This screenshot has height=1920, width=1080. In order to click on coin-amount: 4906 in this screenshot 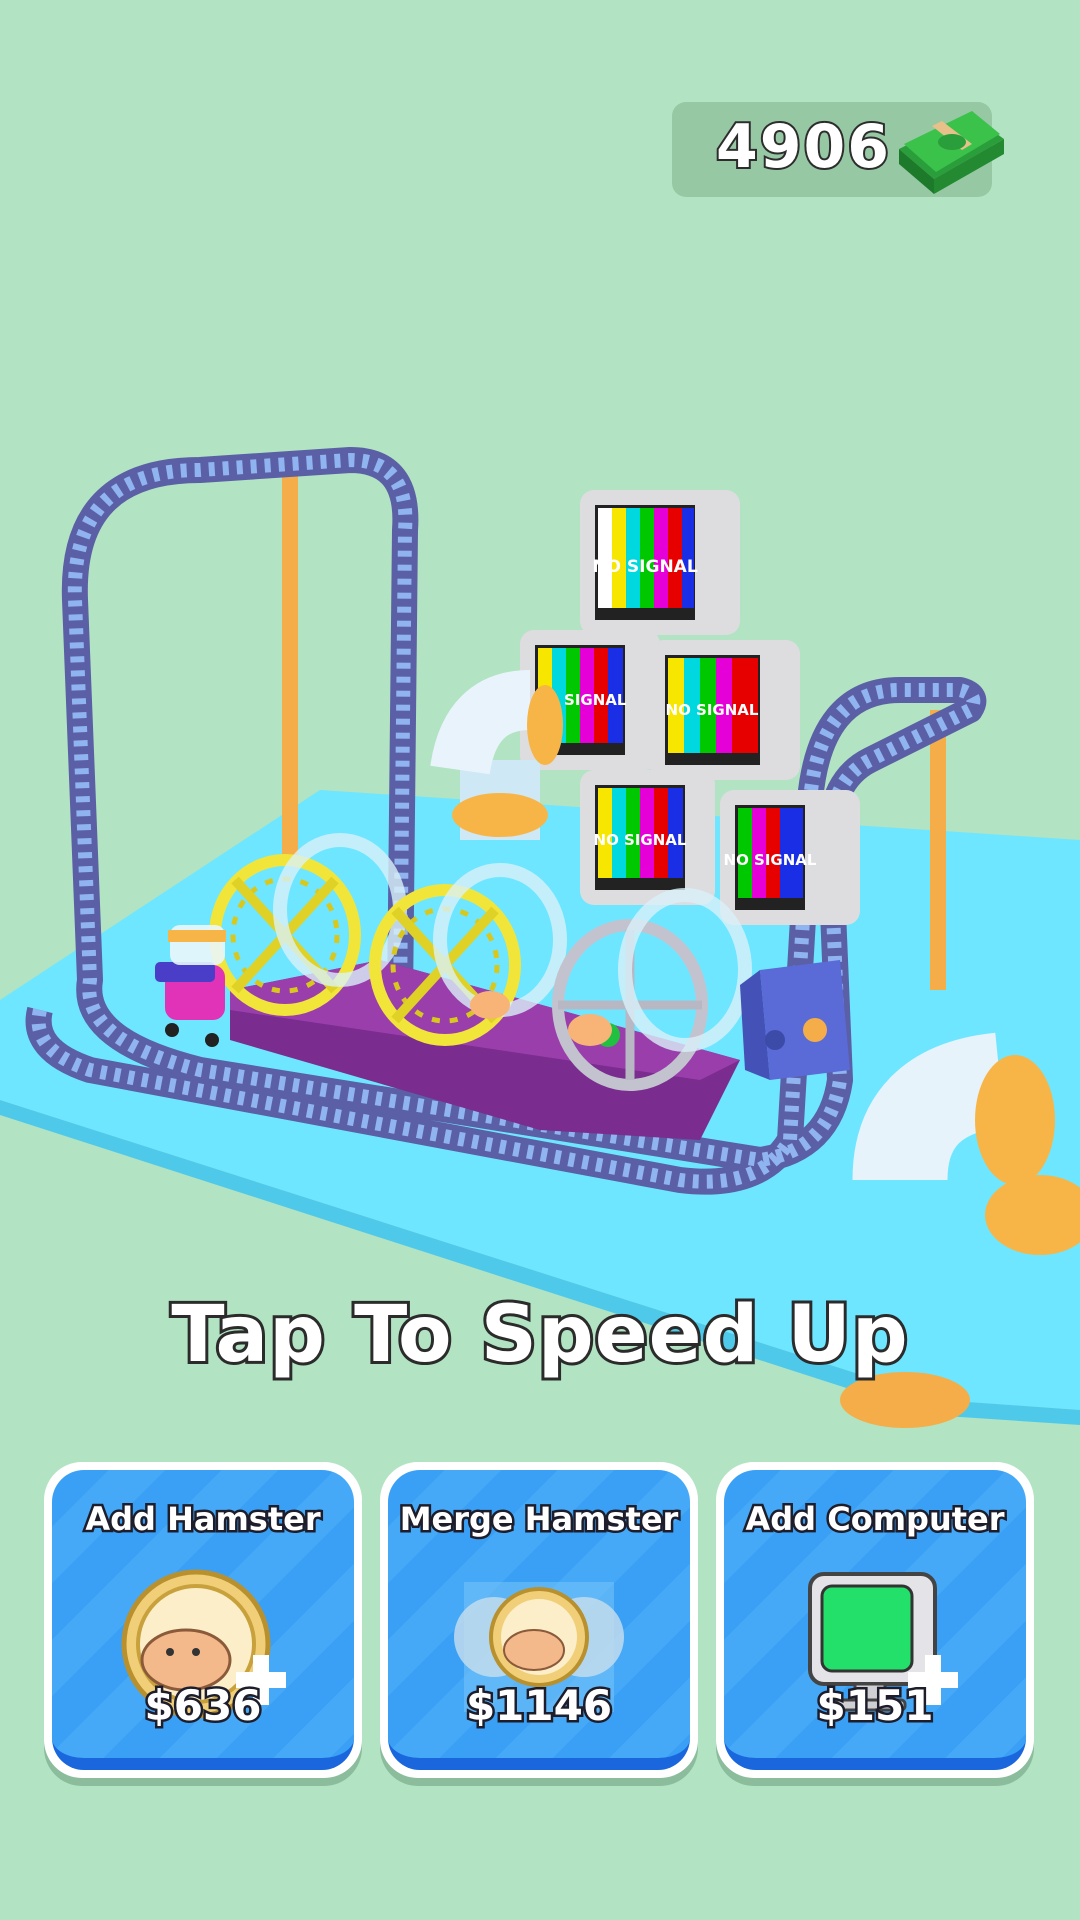, I will do `click(802, 147)`.